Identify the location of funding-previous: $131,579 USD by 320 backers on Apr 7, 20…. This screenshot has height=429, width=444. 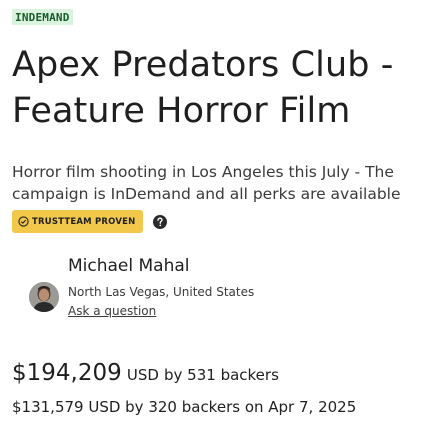
(184, 407).